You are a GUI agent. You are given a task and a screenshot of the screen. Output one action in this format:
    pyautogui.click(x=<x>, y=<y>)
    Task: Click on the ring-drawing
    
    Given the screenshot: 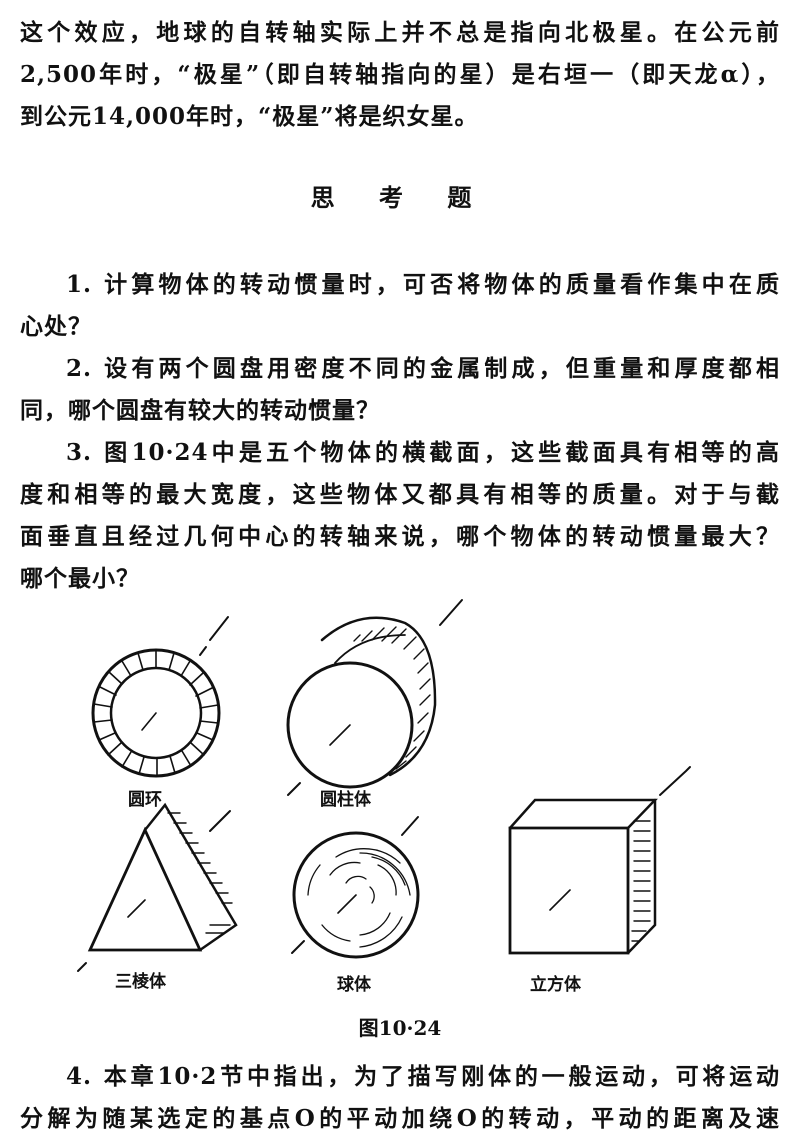 What is the action you would take?
    pyautogui.click(x=160, y=697)
    